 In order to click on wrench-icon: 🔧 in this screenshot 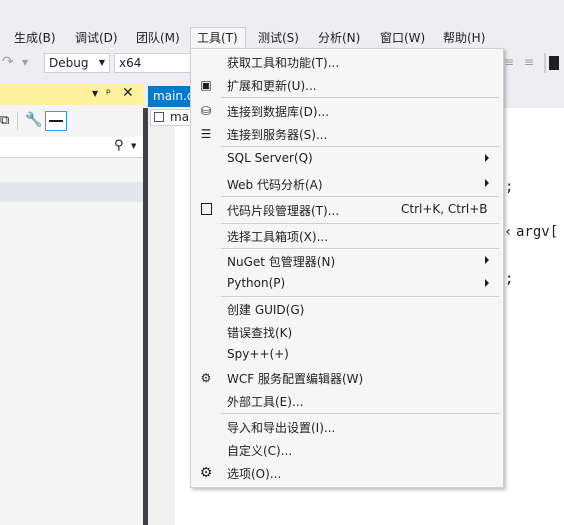, I will do `click(33, 120)`.